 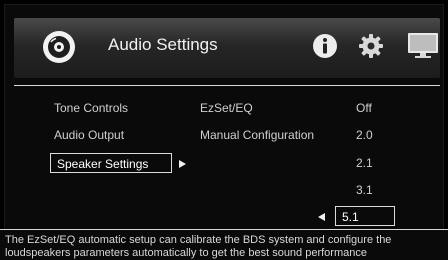 I want to click on option-5-1: 5.1, so click(x=365, y=216).